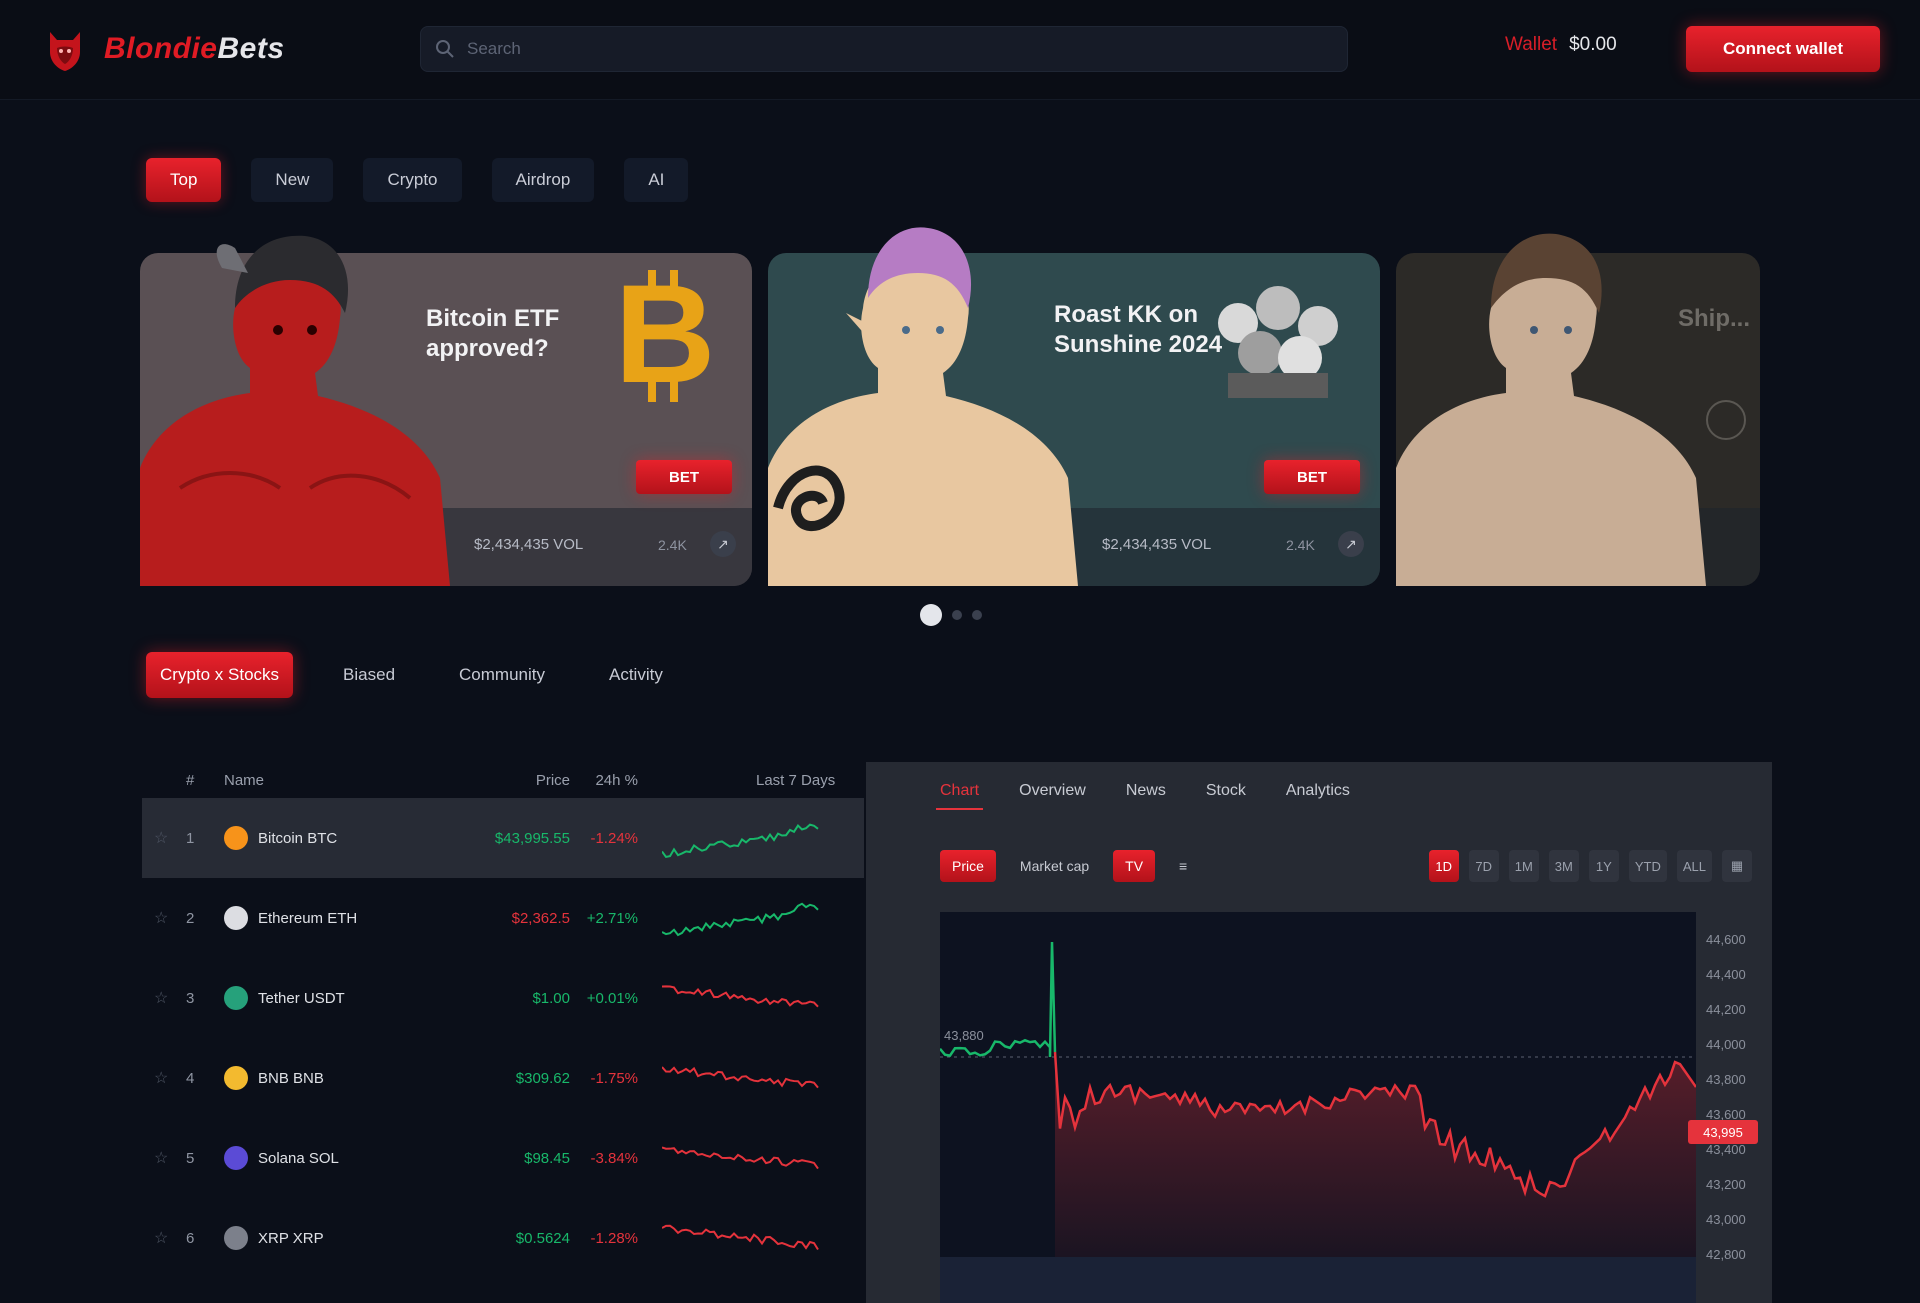 The image size is (1920, 1303). Describe the element at coordinates (1443, 866) in the screenshot. I see `timeframe-1d: 1D` at that location.